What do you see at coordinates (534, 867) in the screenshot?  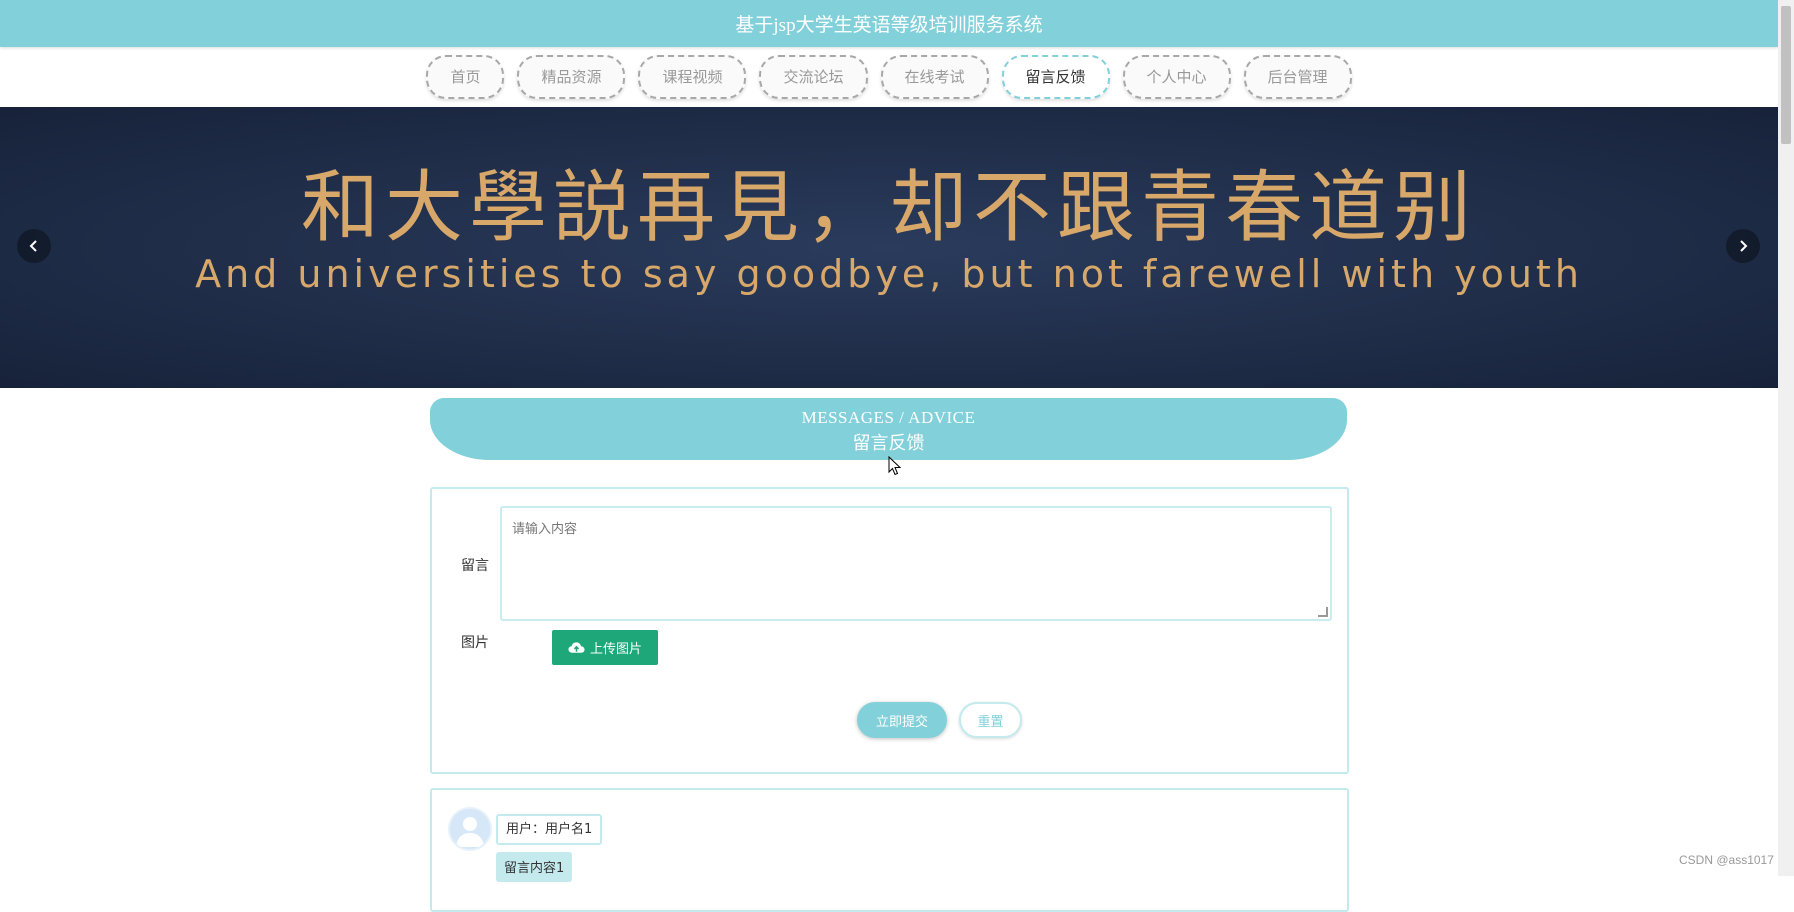 I see `message-content: 留言内容1` at bounding box center [534, 867].